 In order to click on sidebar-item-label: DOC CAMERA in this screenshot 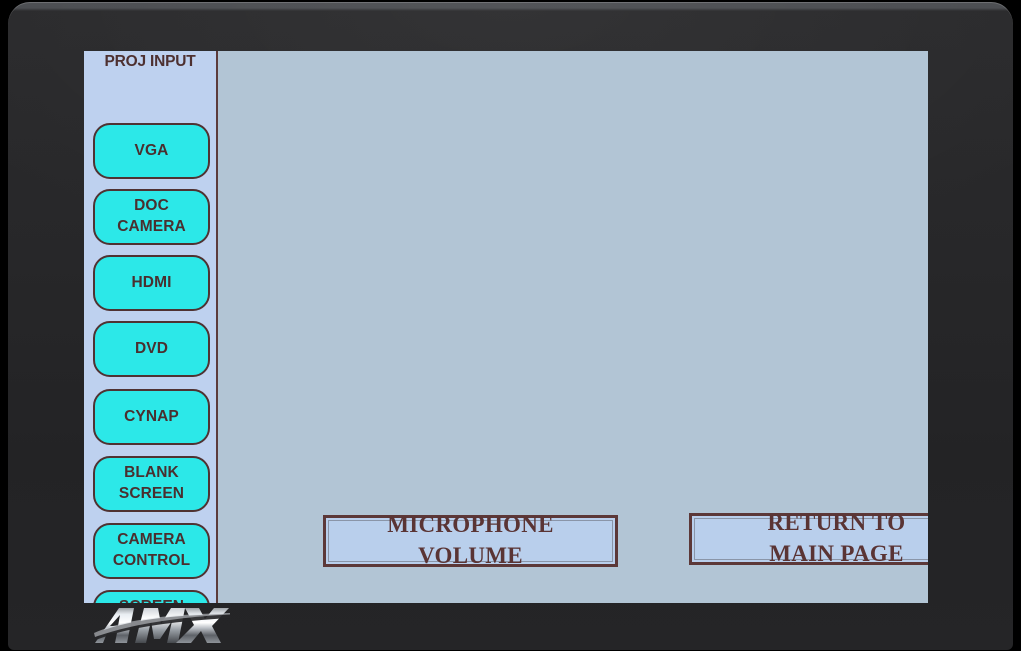, I will do `click(151, 216)`.